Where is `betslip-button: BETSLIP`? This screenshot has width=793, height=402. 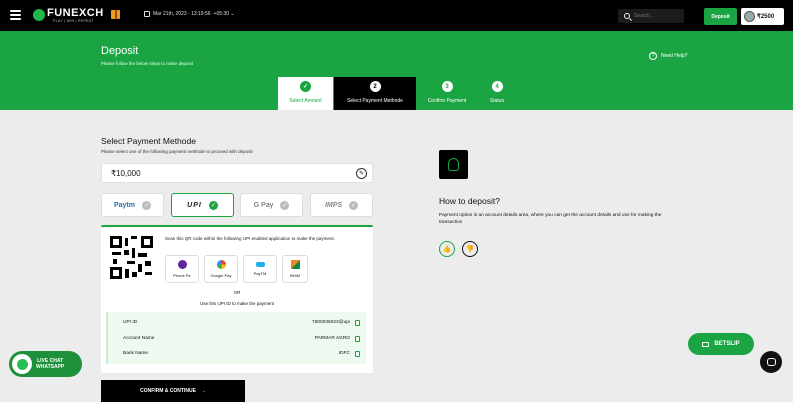 betslip-button: BETSLIP is located at coordinates (721, 344).